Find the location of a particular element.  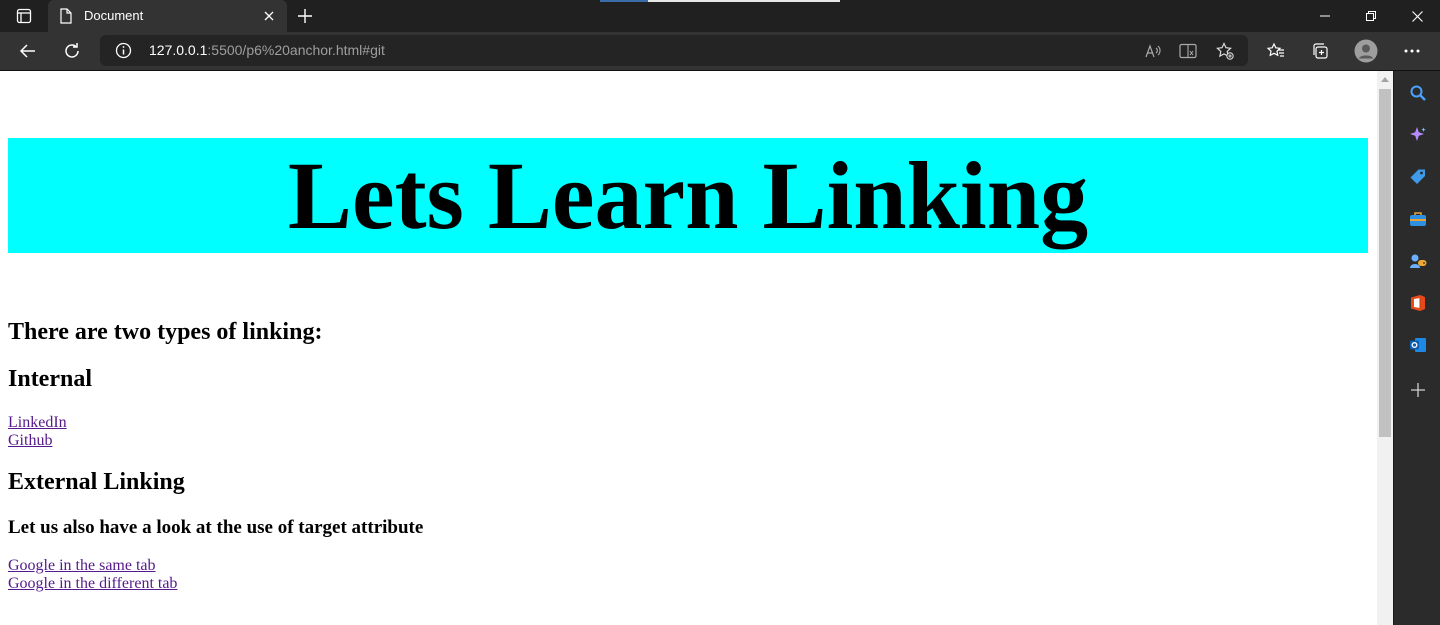

close-icon is located at coordinates (269, 16).